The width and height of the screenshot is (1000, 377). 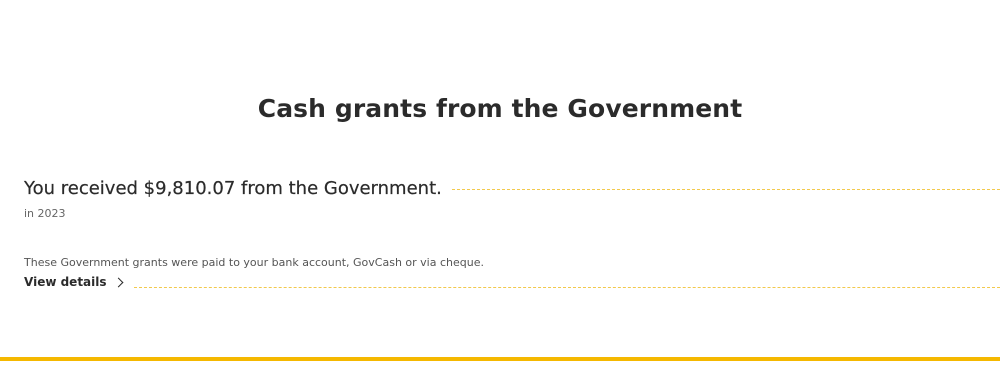 What do you see at coordinates (118, 282) in the screenshot?
I see `chevron-right-icon` at bounding box center [118, 282].